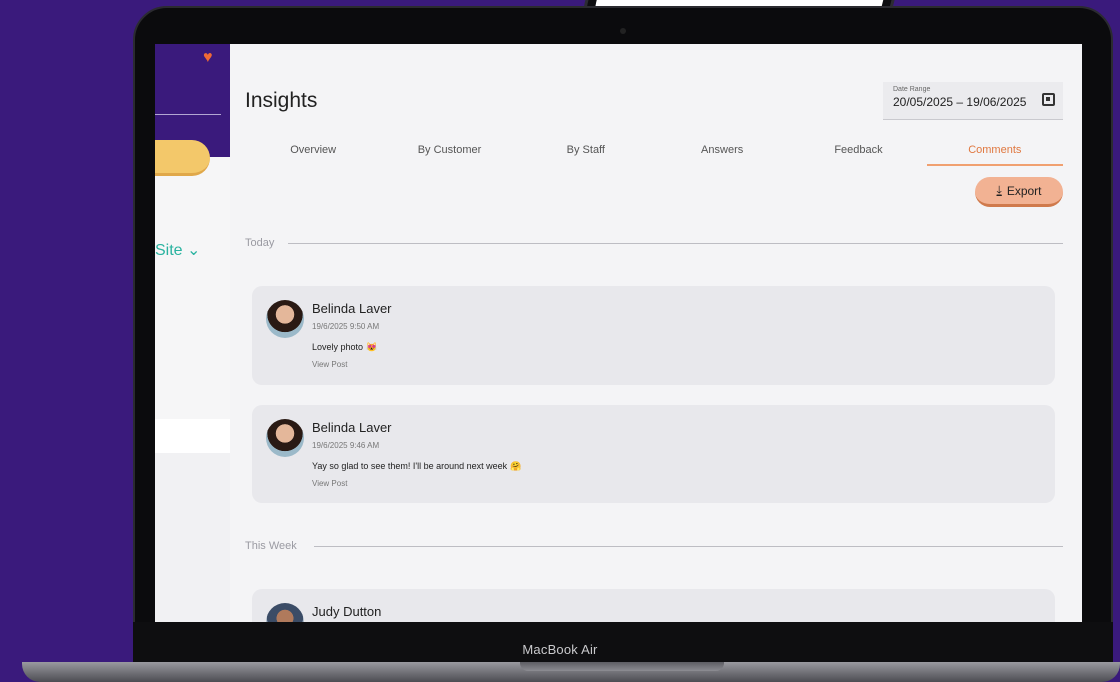 The height and width of the screenshot is (682, 1120). What do you see at coordinates (999, 190) in the screenshot?
I see `download-icon: ⤓` at bounding box center [999, 190].